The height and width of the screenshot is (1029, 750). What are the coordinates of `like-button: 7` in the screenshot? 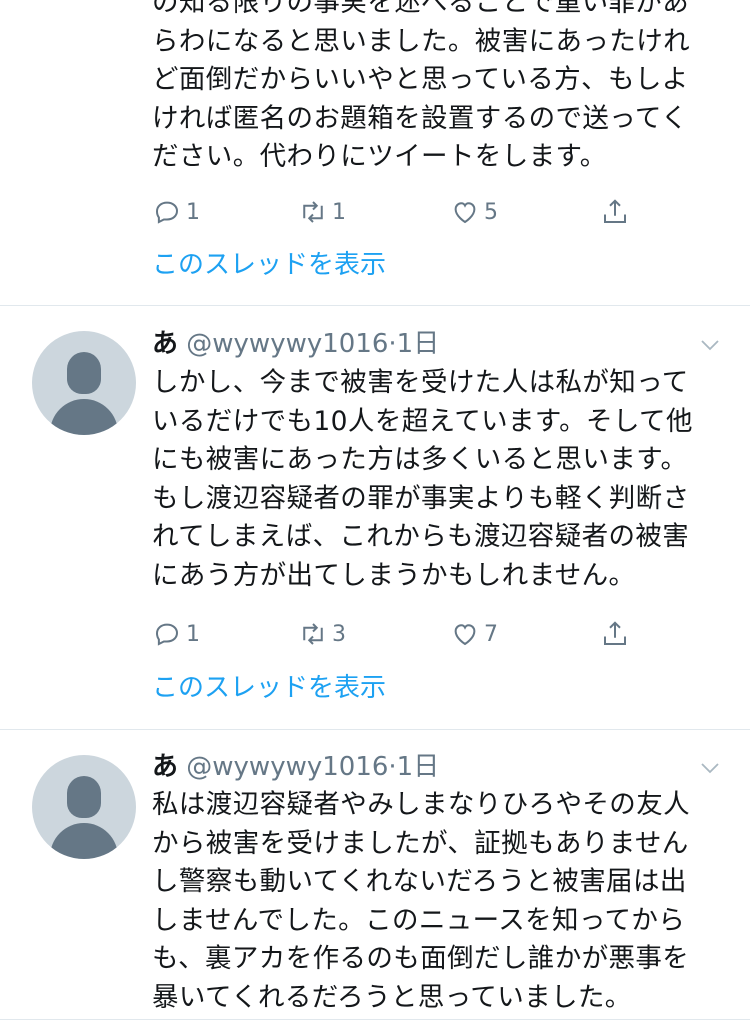 It's located at (474, 634).